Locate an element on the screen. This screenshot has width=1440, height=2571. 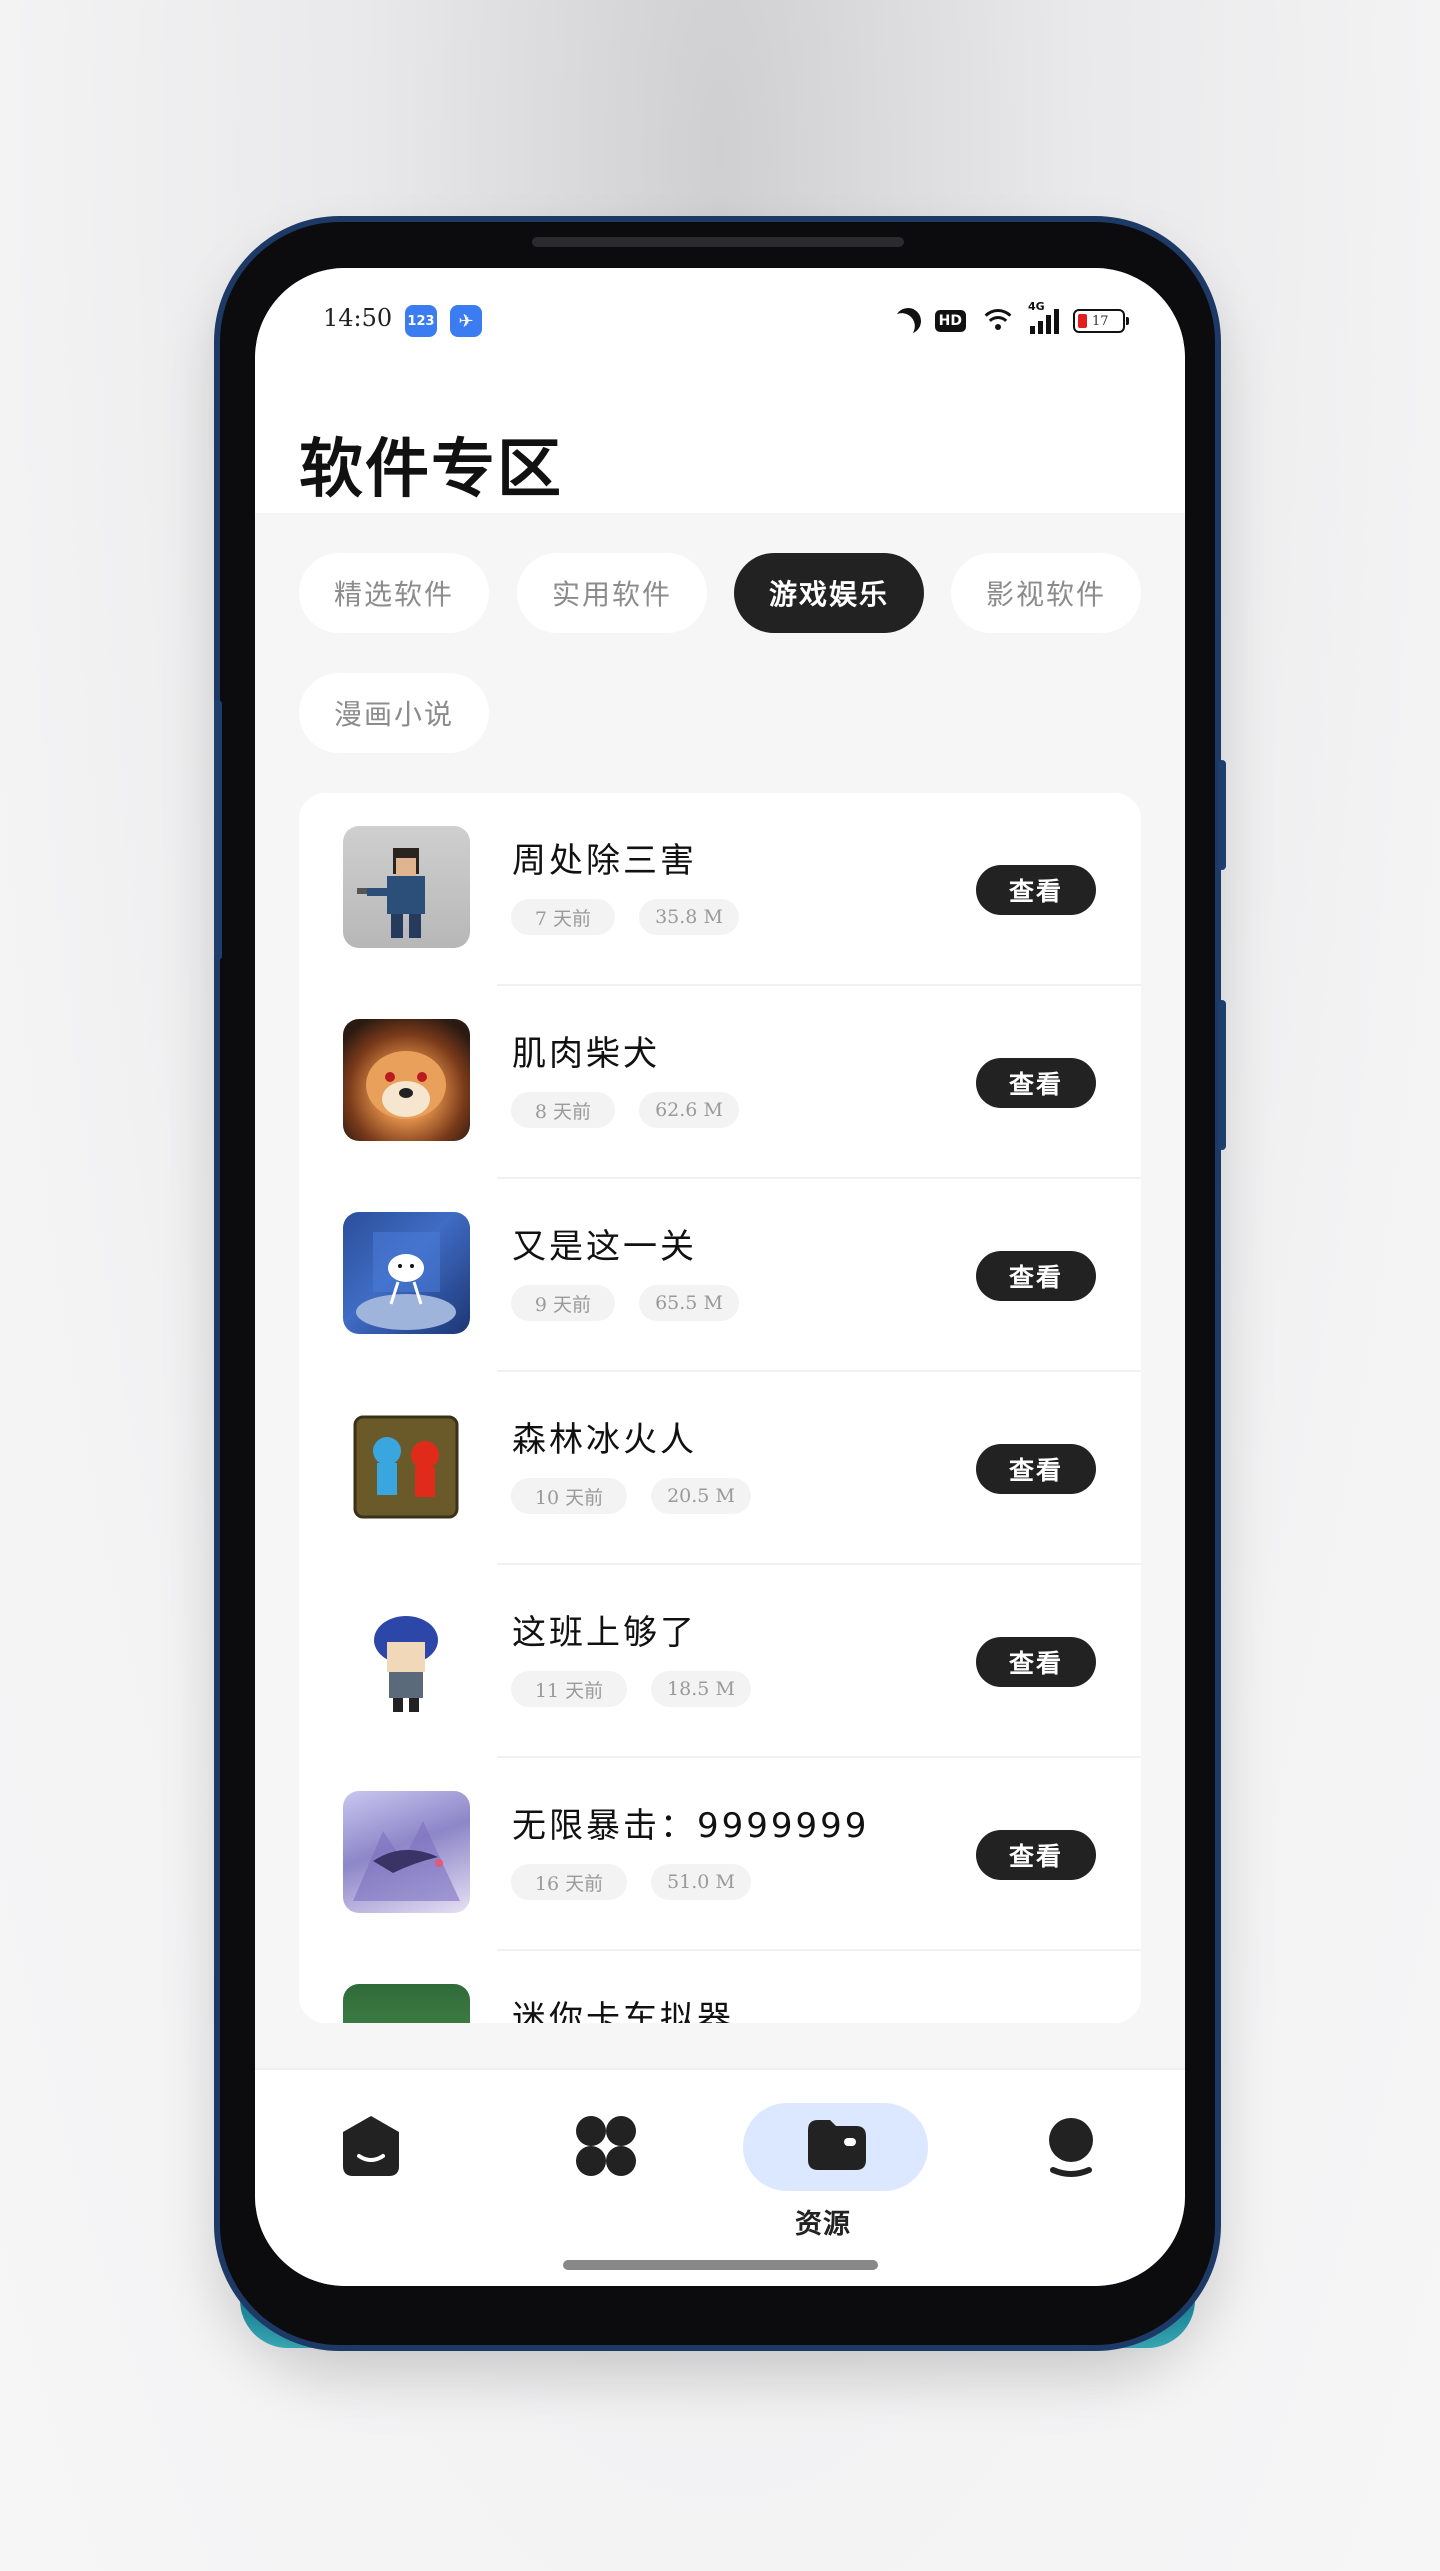
update-age: 16 天前 is located at coordinates (569, 1882).